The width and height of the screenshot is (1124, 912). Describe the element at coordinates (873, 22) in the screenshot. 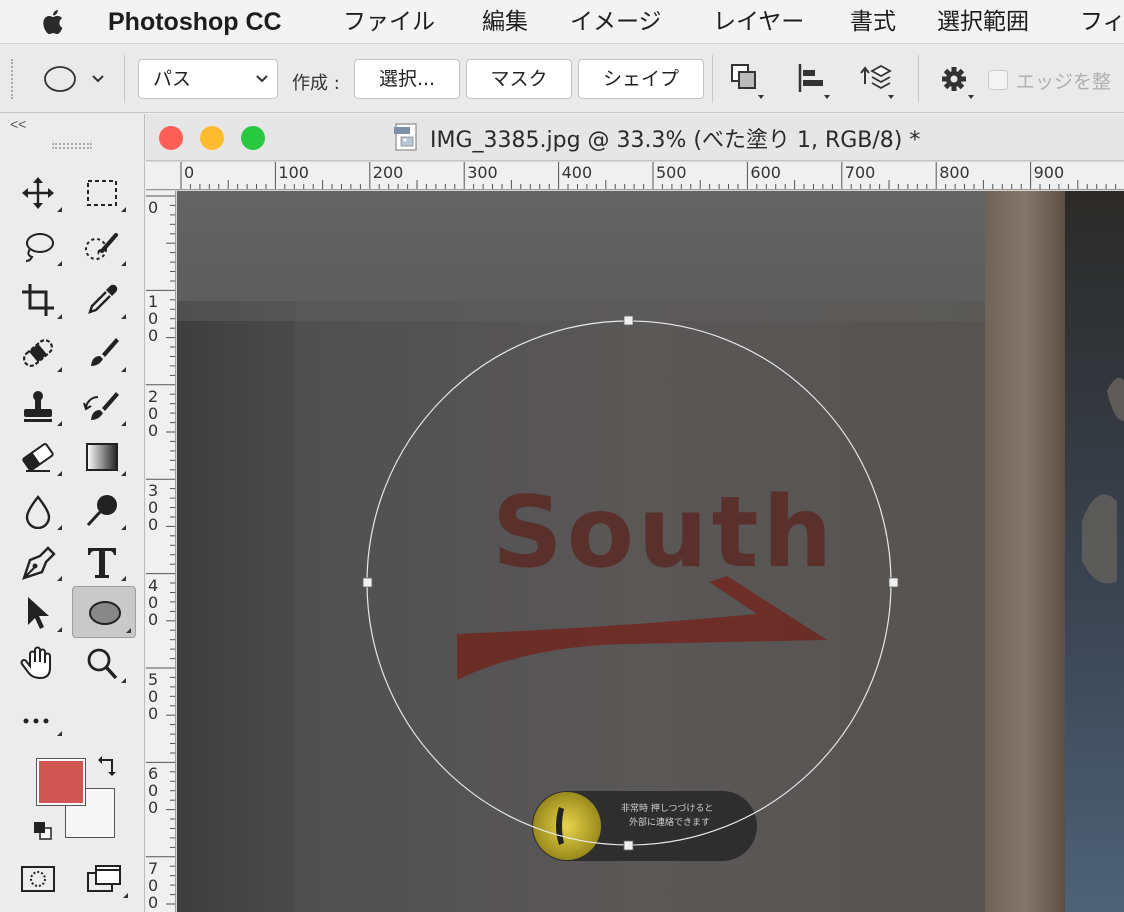

I see `menu-type: 書式` at that location.